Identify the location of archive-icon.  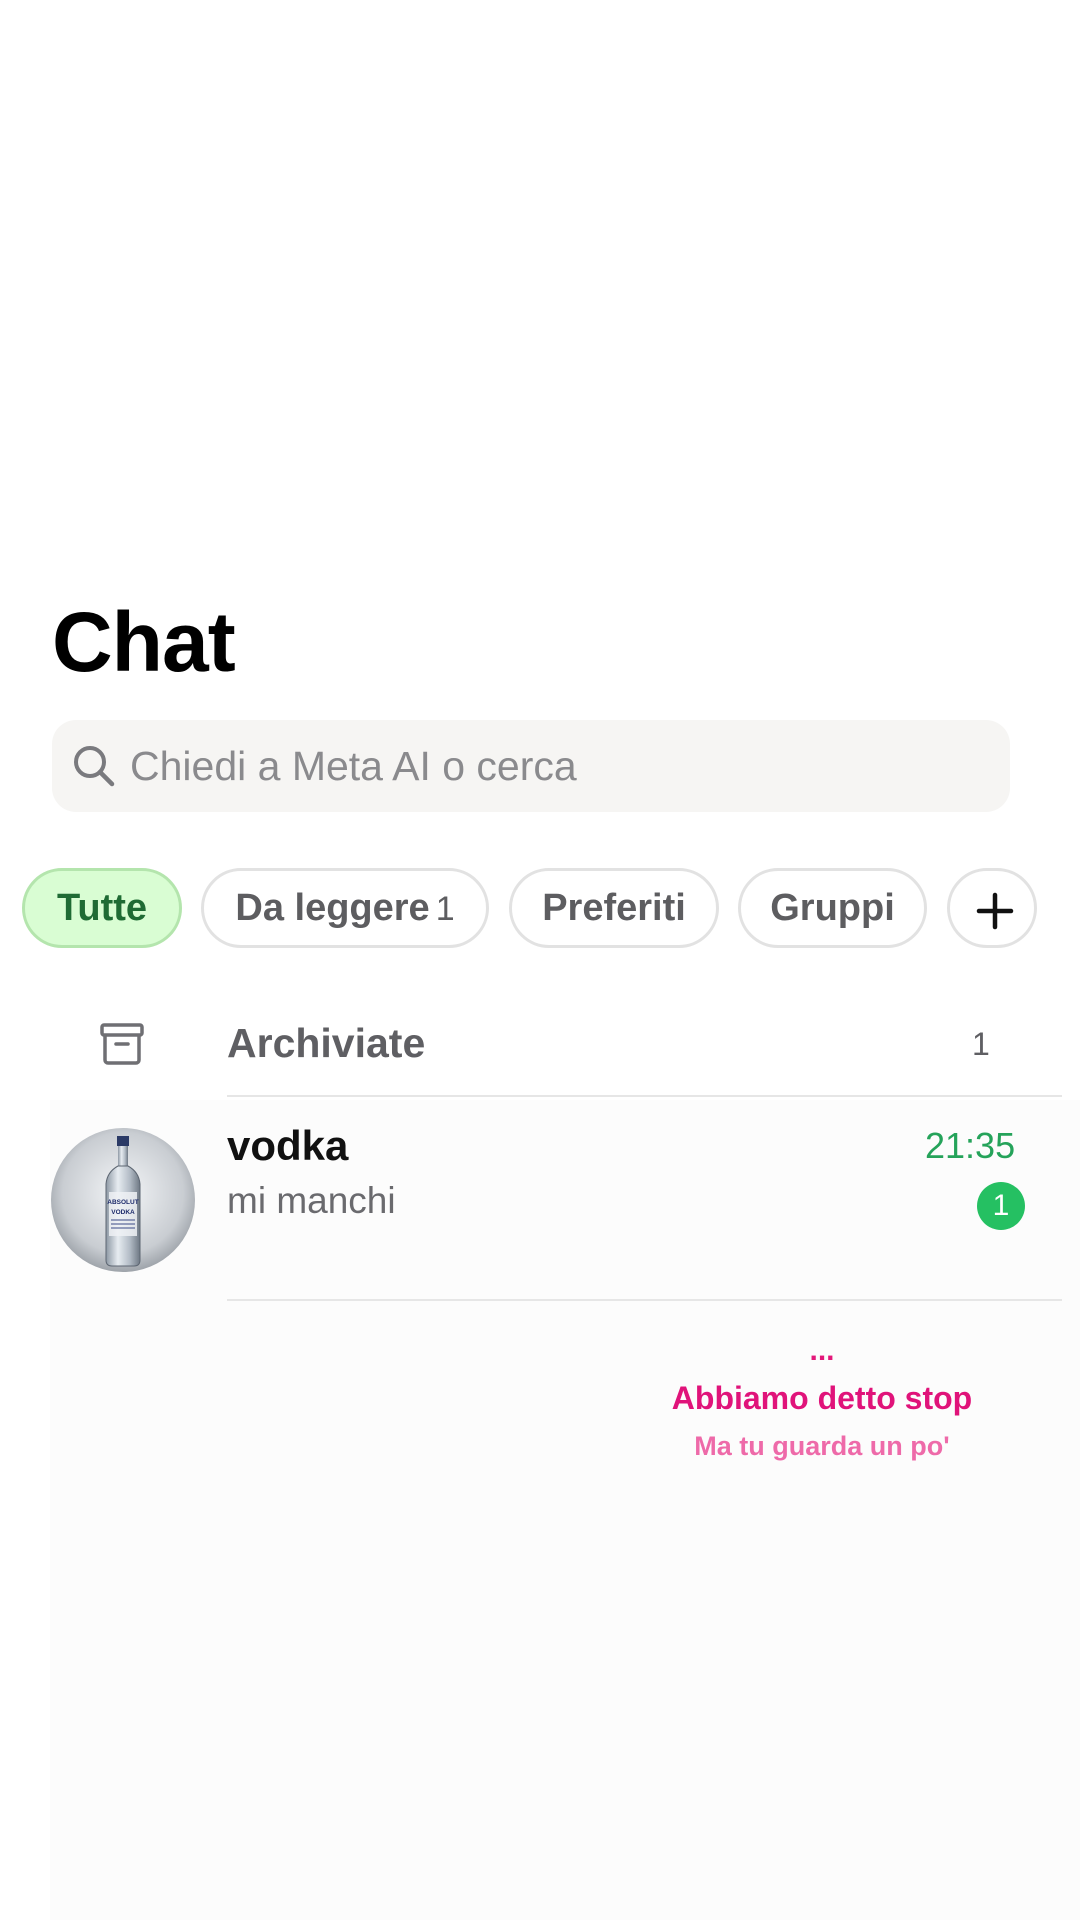
(122, 1044).